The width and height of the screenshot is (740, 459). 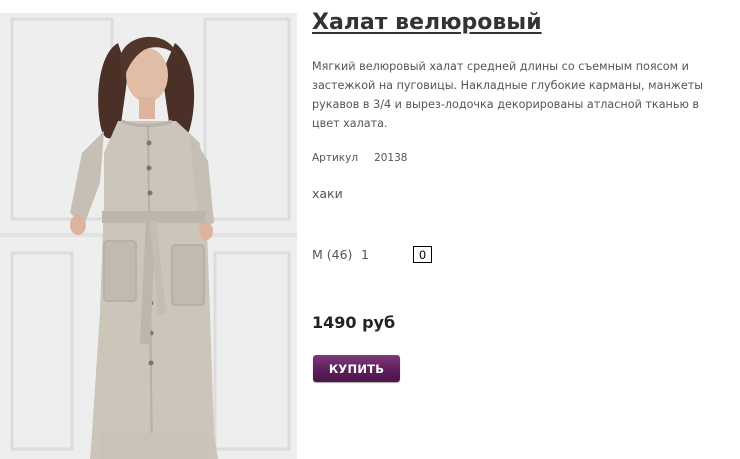 What do you see at coordinates (356, 368) in the screenshot?
I see `buy-button: КУПИТЬ` at bounding box center [356, 368].